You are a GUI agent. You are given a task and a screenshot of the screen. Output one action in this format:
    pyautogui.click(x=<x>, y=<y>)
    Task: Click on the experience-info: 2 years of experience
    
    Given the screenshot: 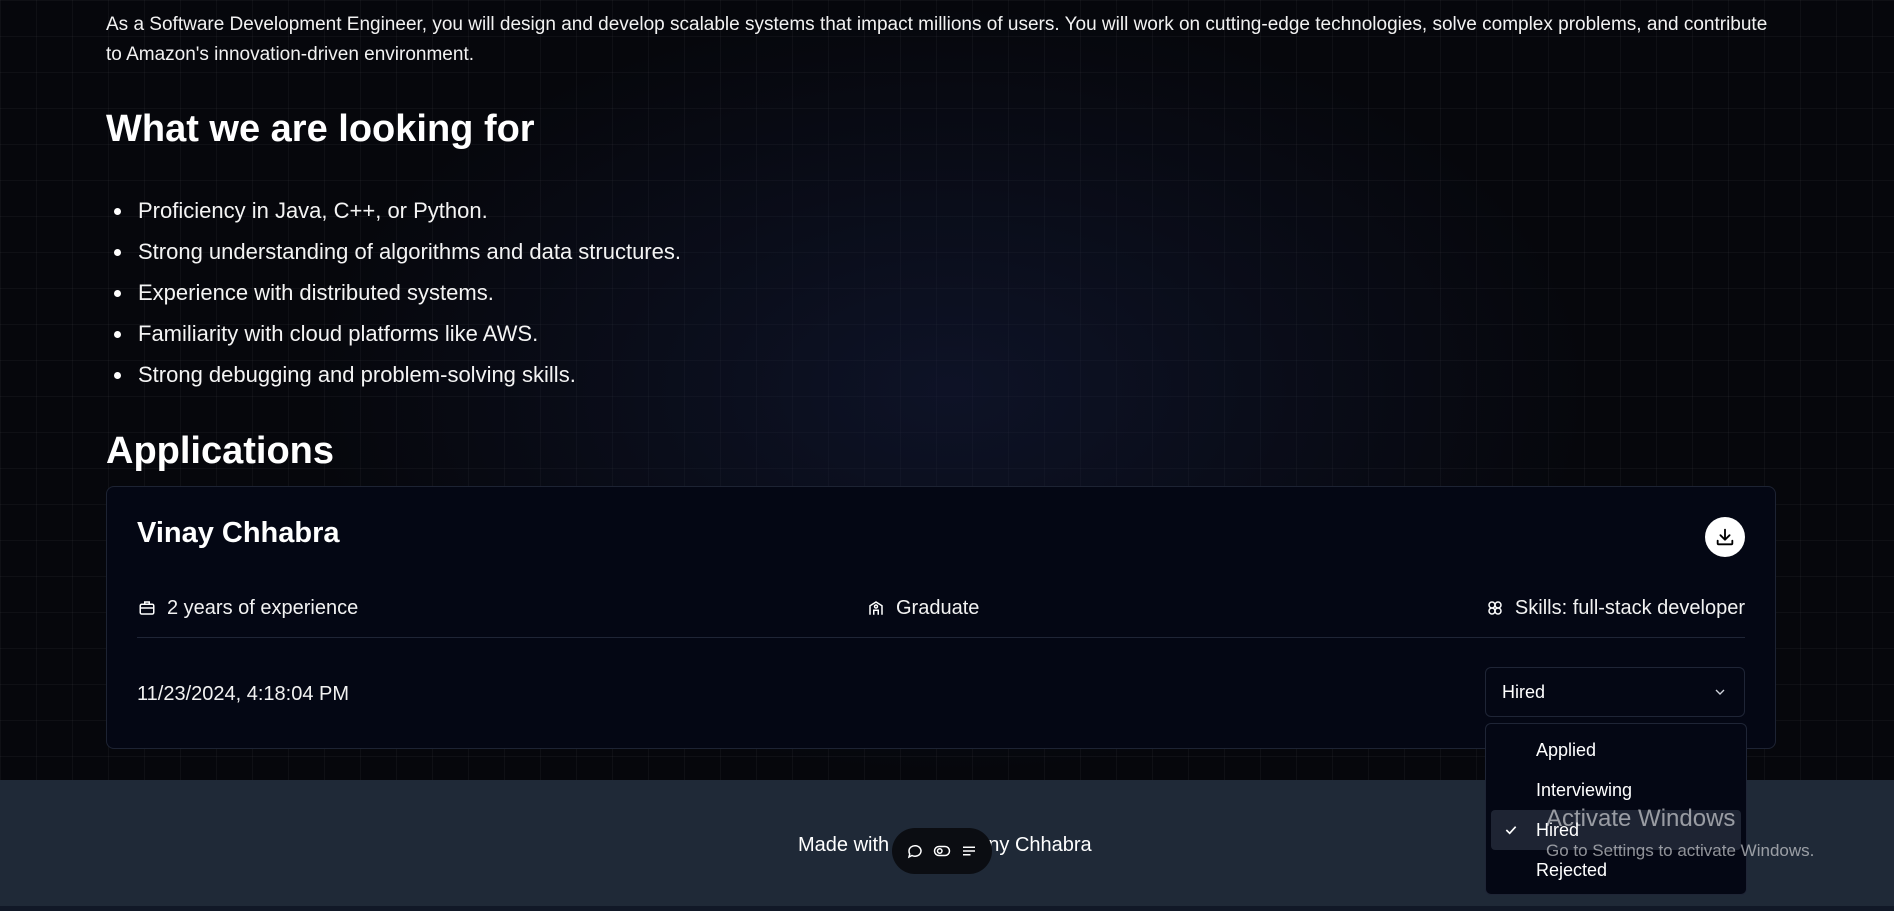 What is the action you would take?
    pyautogui.click(x=247, y=608)
    